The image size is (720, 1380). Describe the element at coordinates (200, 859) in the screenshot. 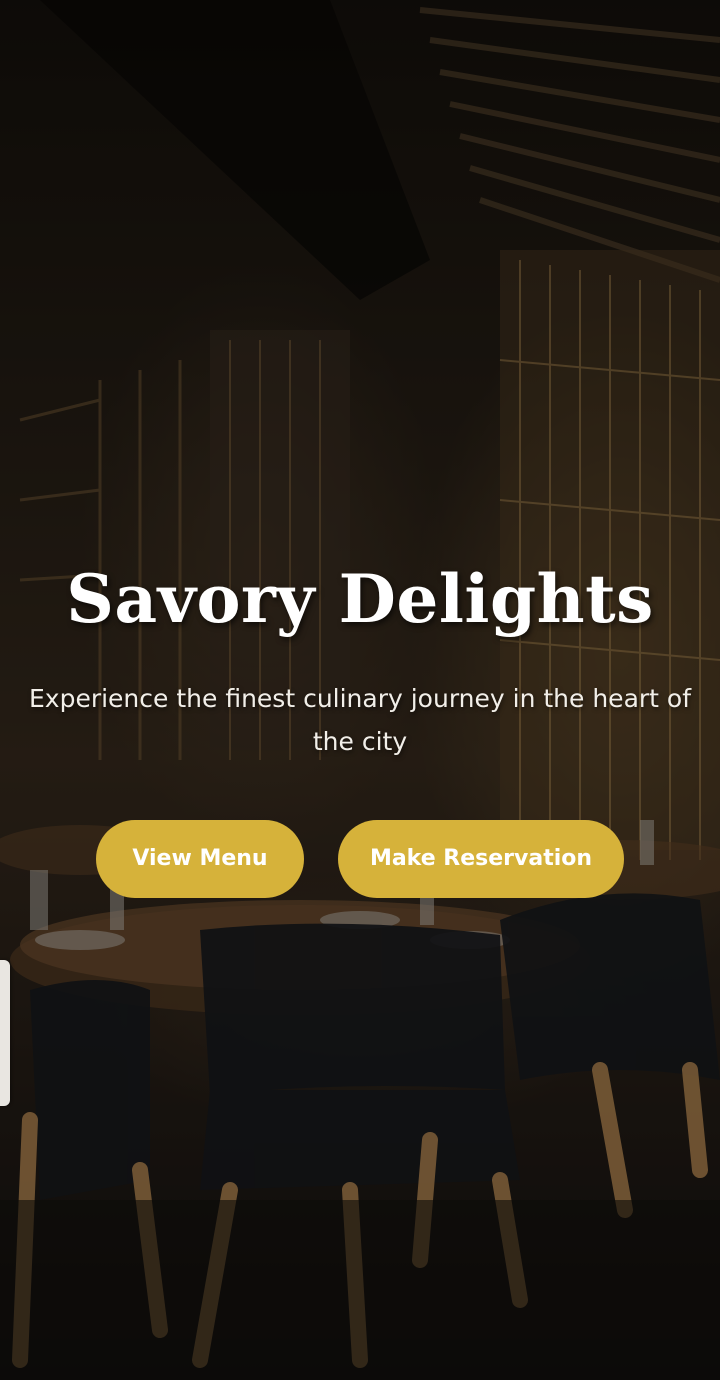

I see `view-menu-button: View Menu` at that location.